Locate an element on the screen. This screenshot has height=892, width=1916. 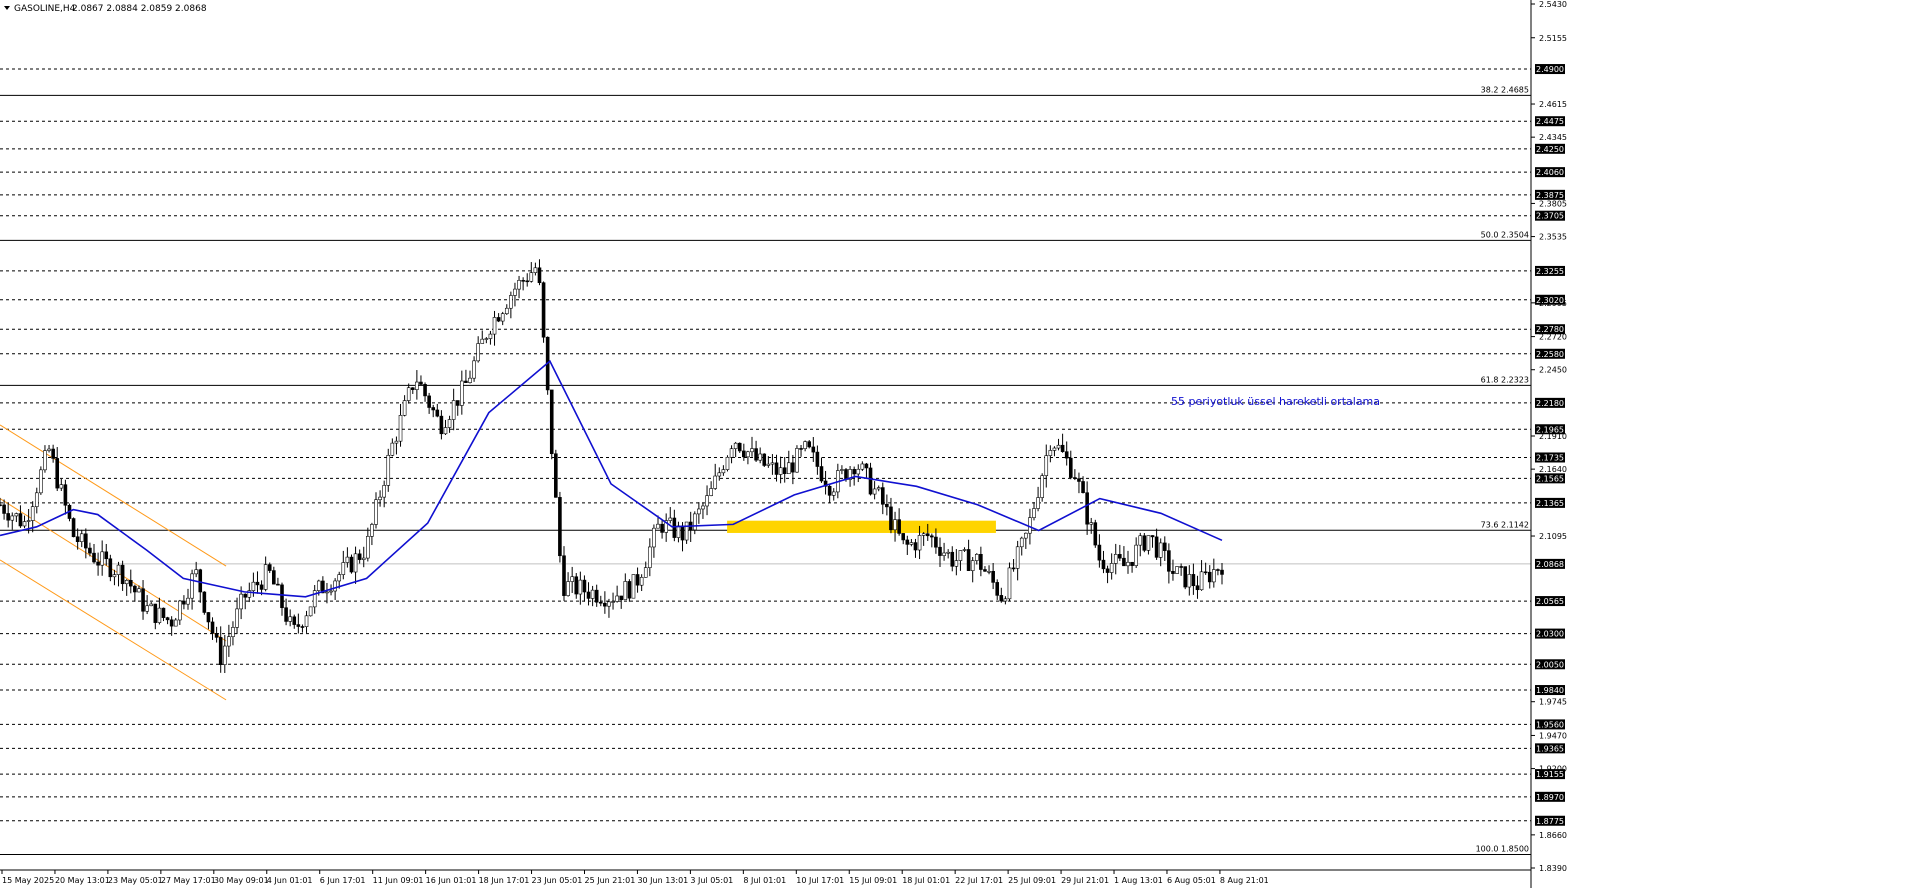
price-label-text: 1.9840 is located at coordinates (1550, 690).